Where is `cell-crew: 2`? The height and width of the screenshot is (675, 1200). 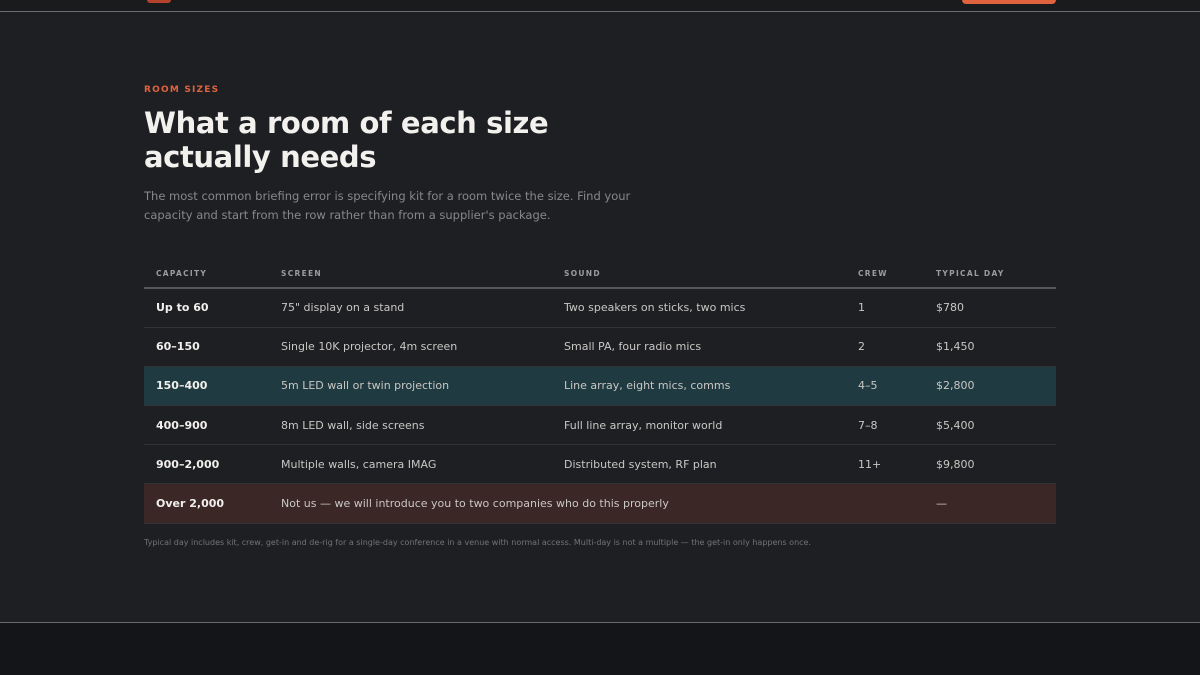 cell-crew: 2 is located at coordinates (885, 347).